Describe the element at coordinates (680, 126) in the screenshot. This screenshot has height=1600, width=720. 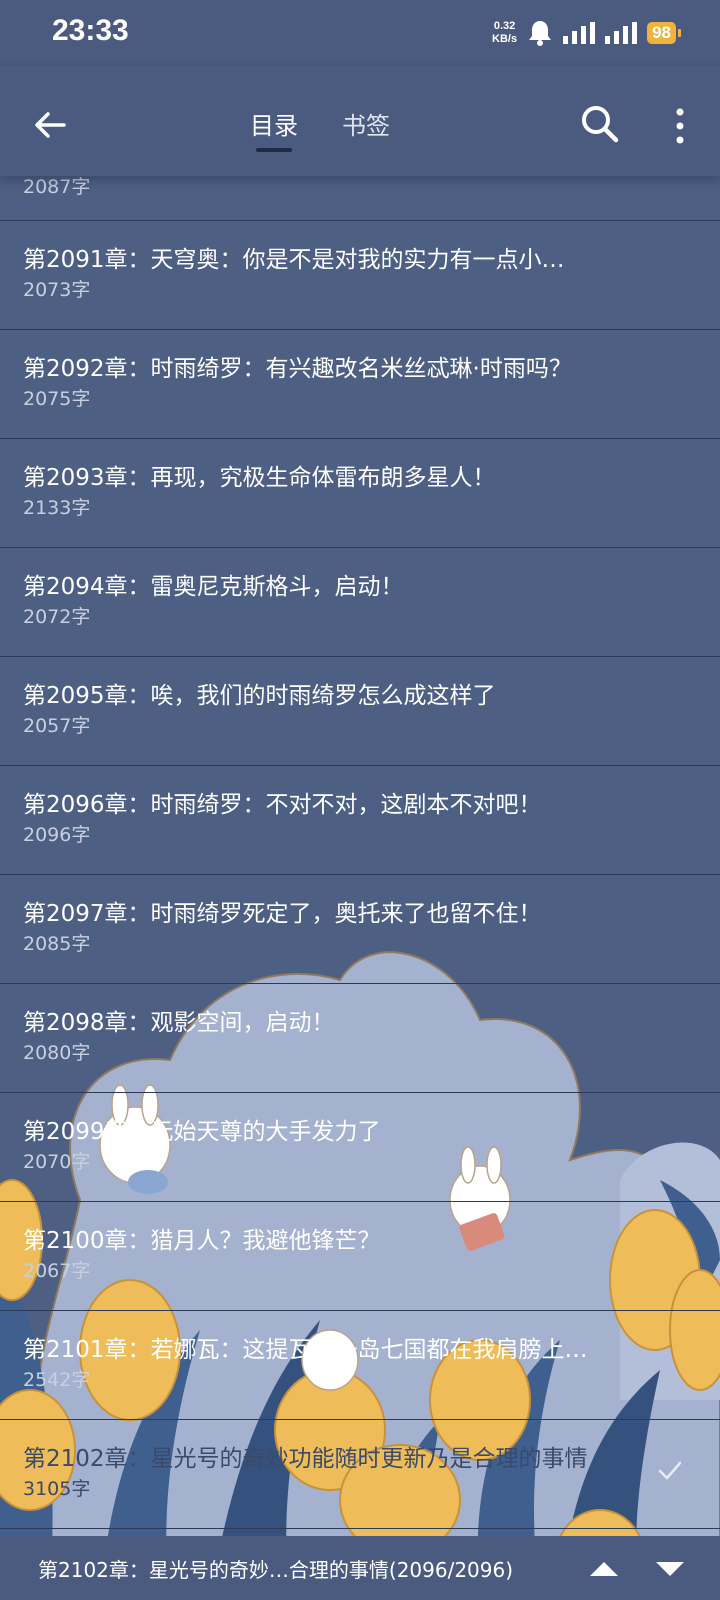
I see `more-vertical-icon` at that location.